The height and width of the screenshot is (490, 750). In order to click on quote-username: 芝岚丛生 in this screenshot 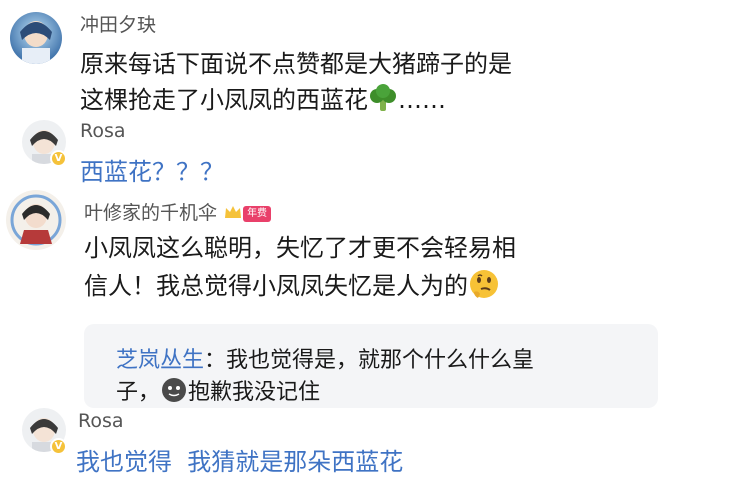, I will do `click(160, 360)`.